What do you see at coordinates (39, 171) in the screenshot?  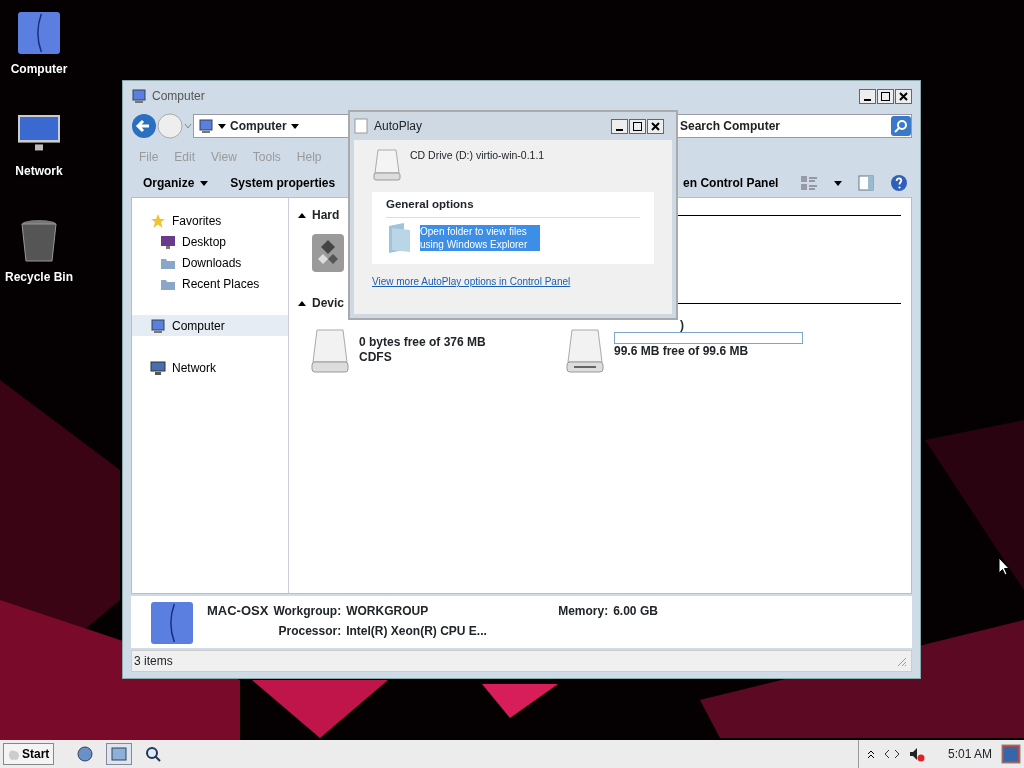 I see `desktop-icon-label: Network` at bounding box center [39, 171].